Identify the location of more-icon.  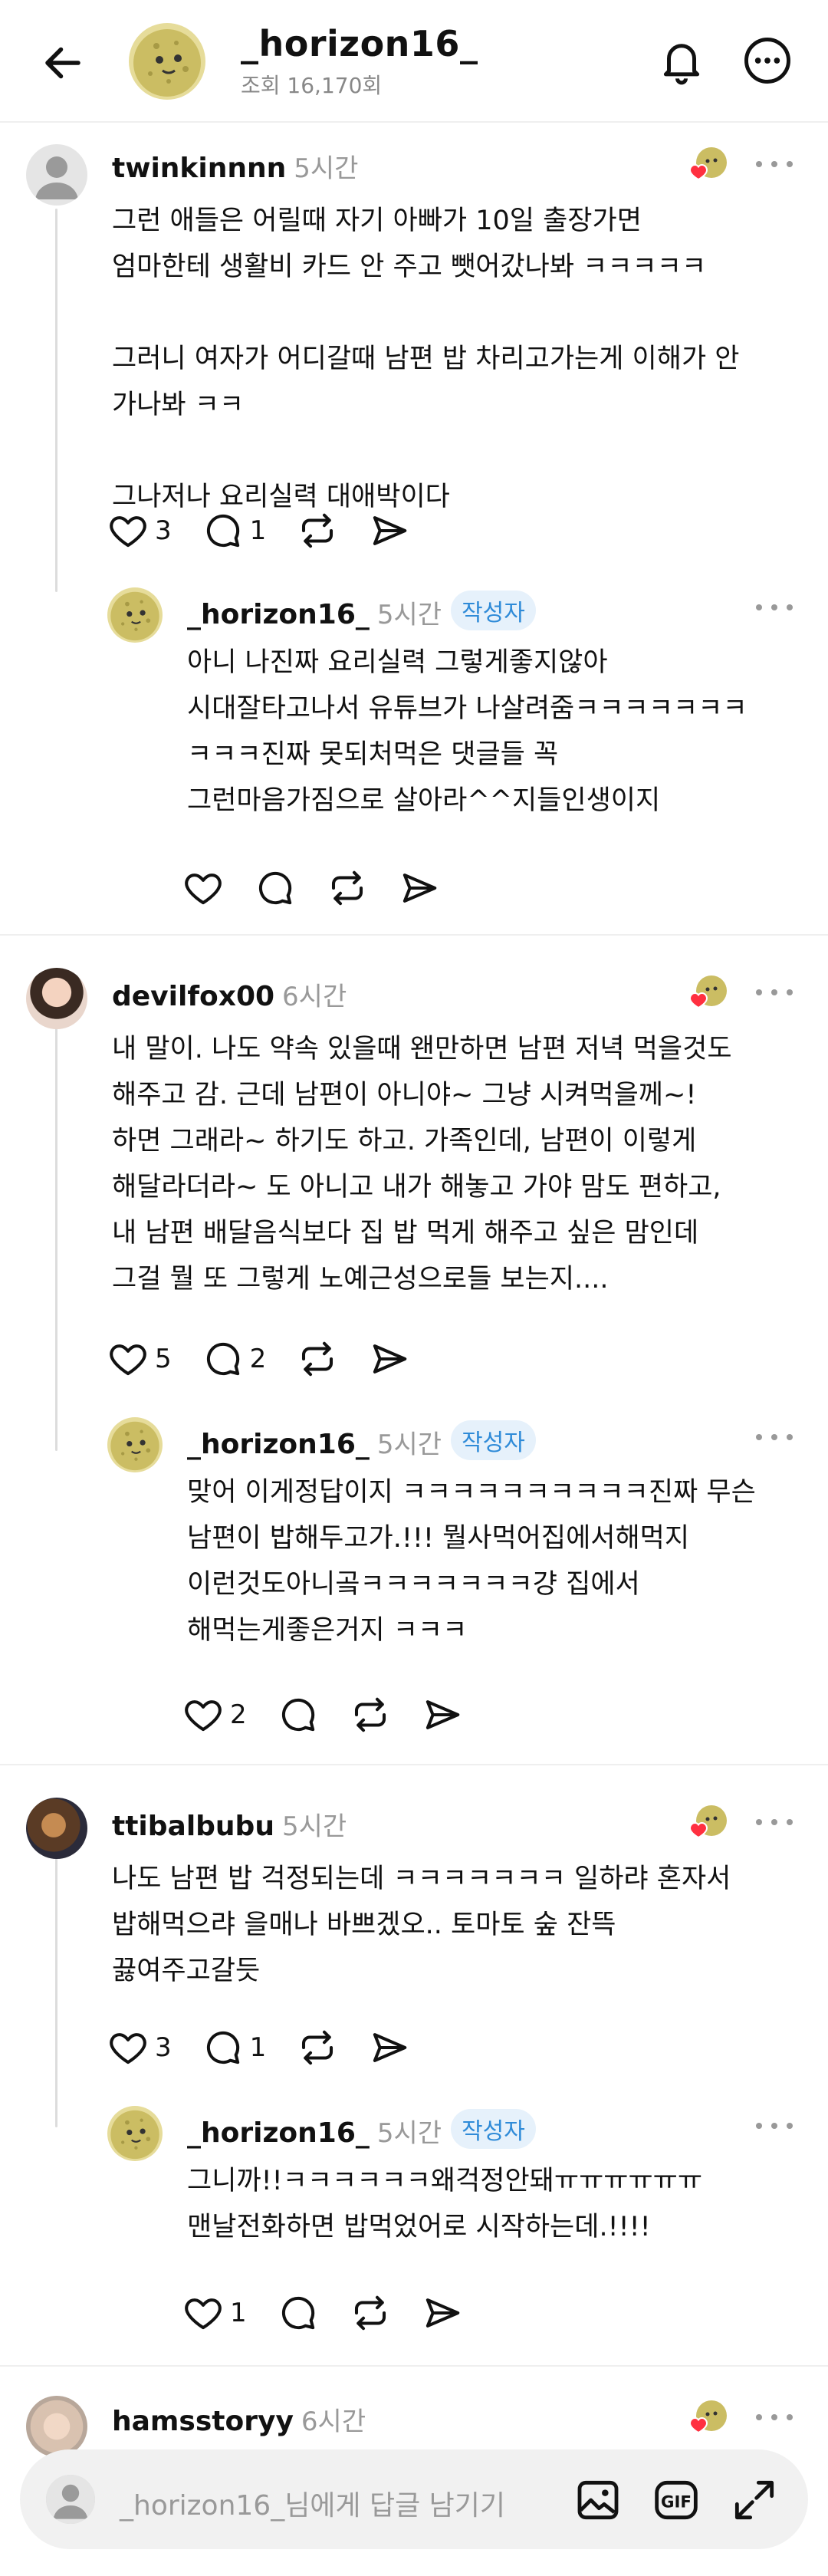
(767, 60).